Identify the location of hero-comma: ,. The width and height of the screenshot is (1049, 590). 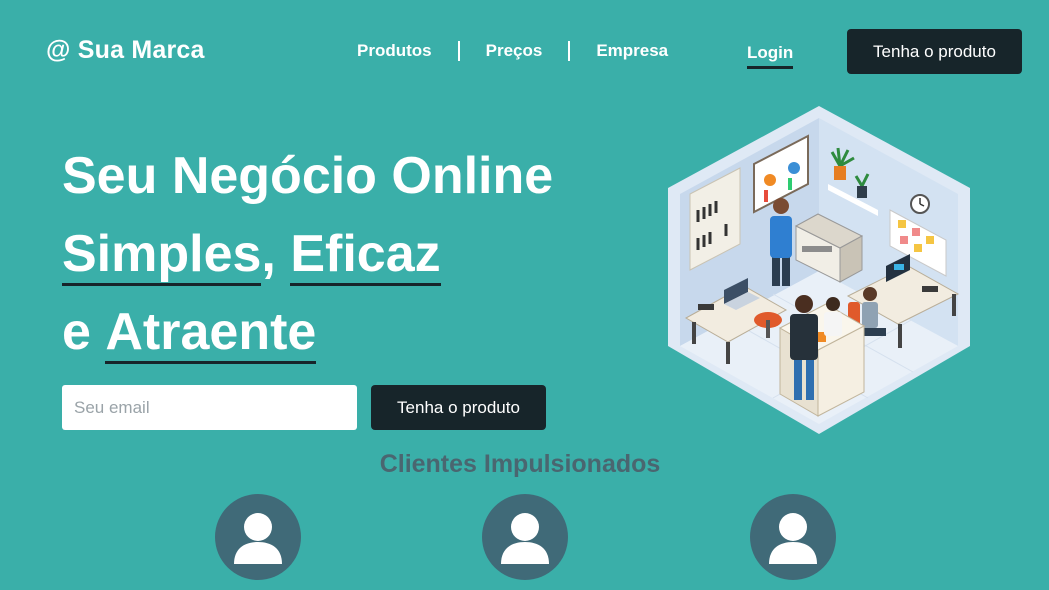
(268, 254).